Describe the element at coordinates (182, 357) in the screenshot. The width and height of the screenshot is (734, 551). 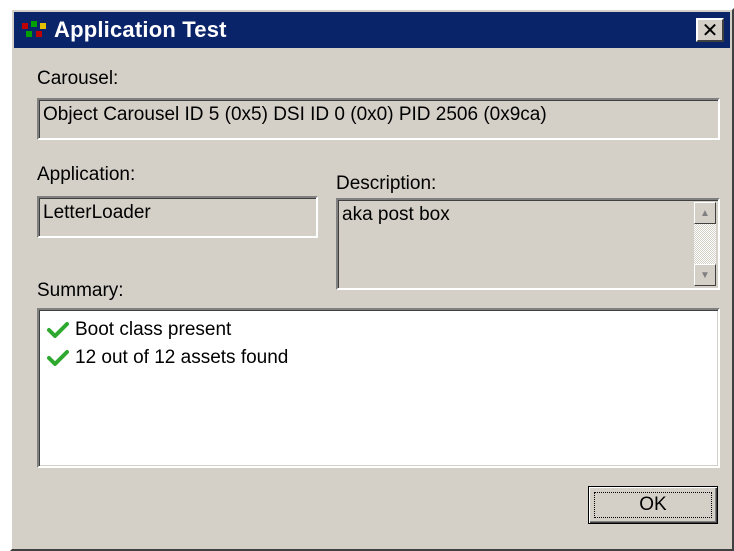
I see `summary-item-text: 12 out of 12 assets found` at that location.